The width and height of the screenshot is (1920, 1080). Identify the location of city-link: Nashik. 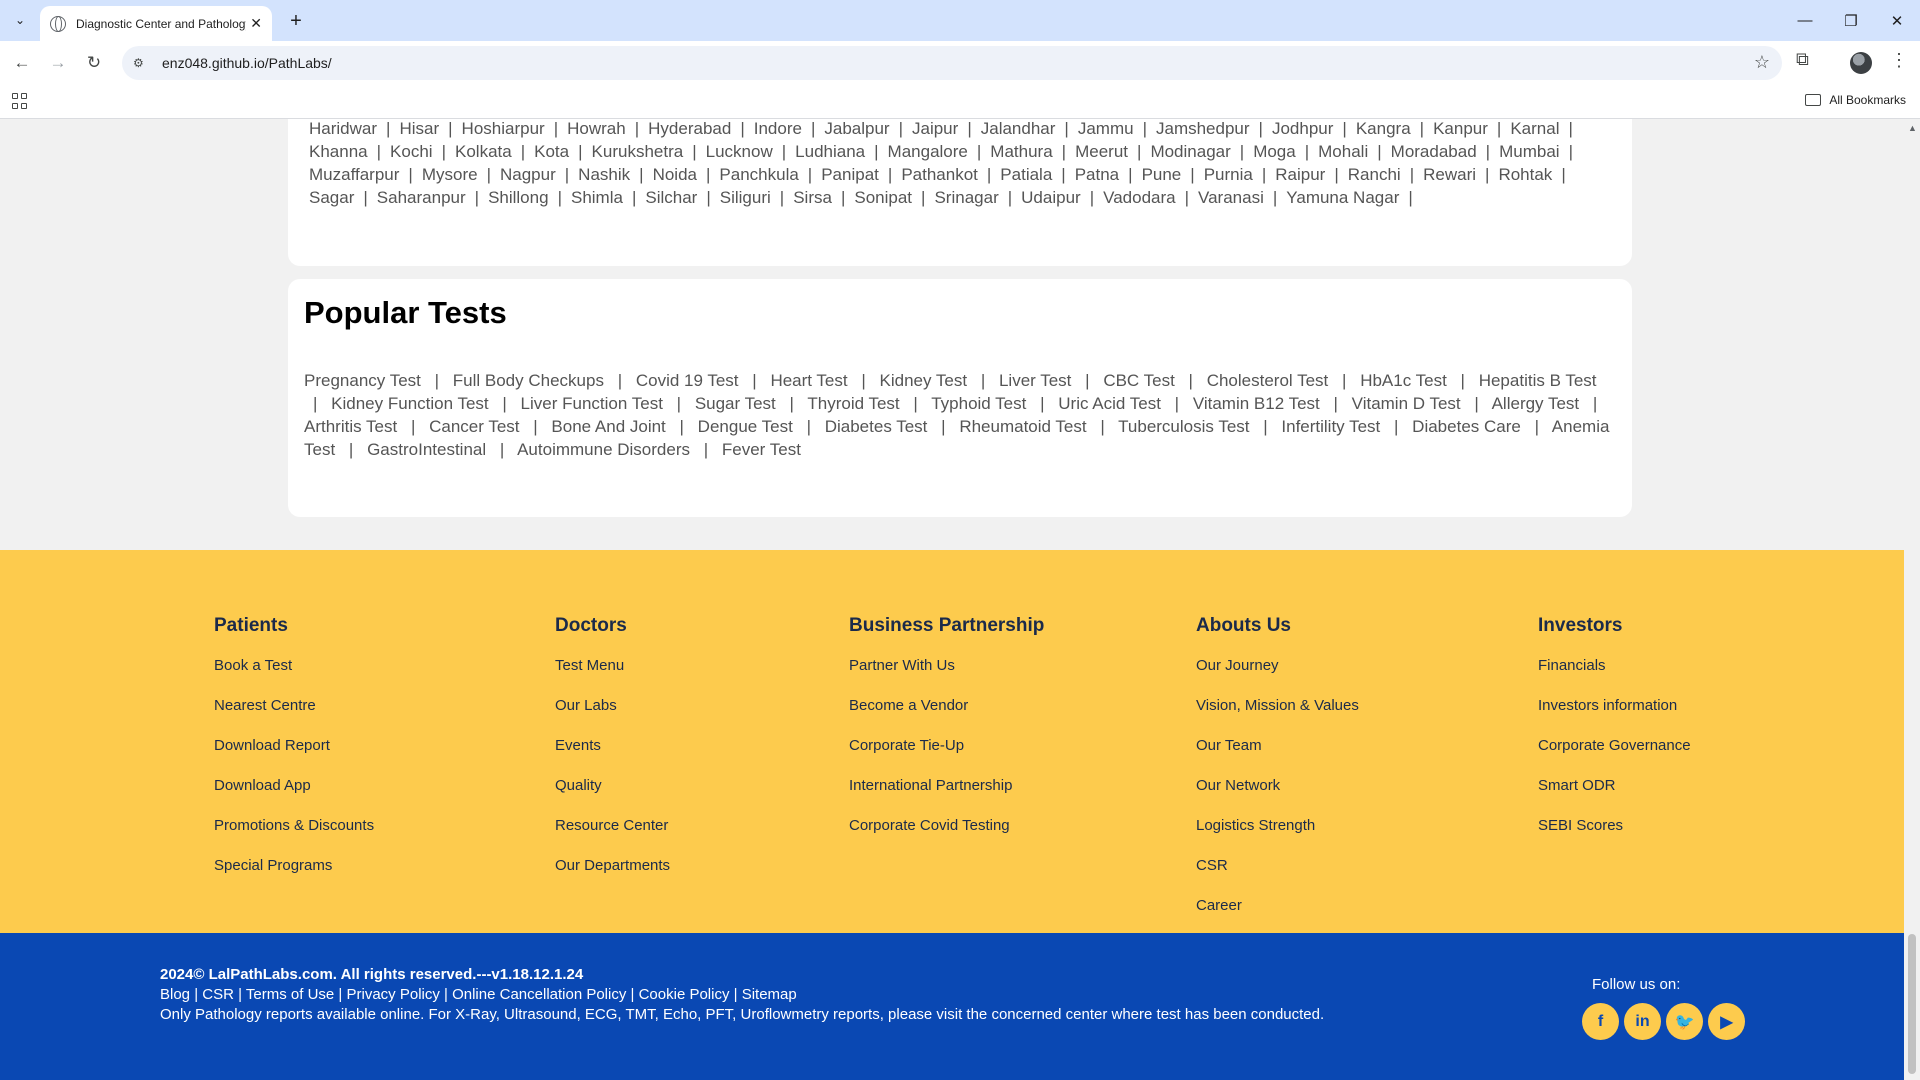
(604, 174).